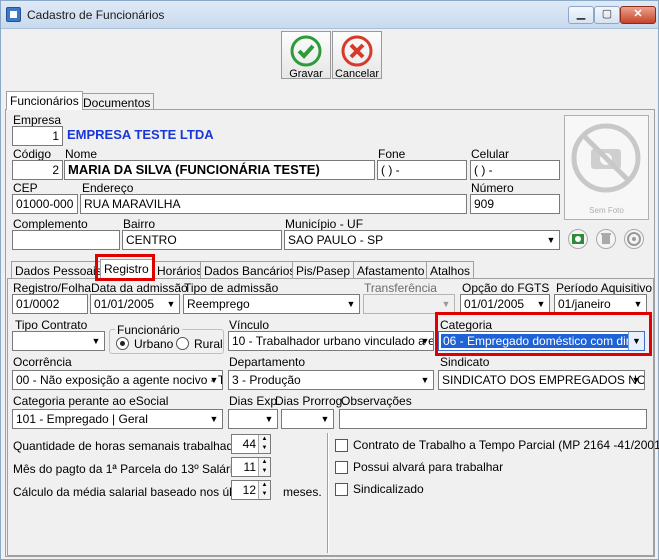  What do you see at coordinates (604, 288) in the screenshot?
I see `periodo-aquisitivo-label: Período Aquisitivo` at bounding box center [604, 288].